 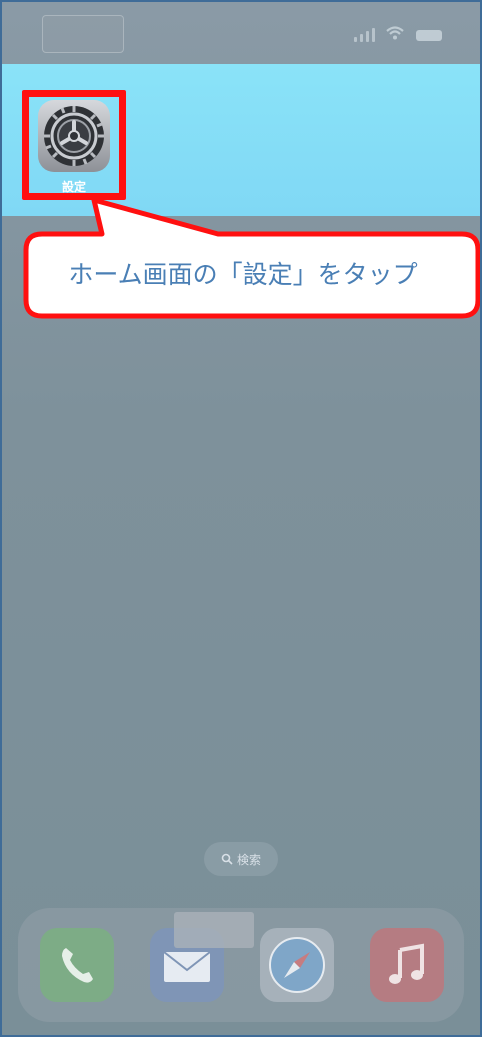 I want to click on callout-text: ホーム画面の「設定」をタップ, so click(x=243, y=274).